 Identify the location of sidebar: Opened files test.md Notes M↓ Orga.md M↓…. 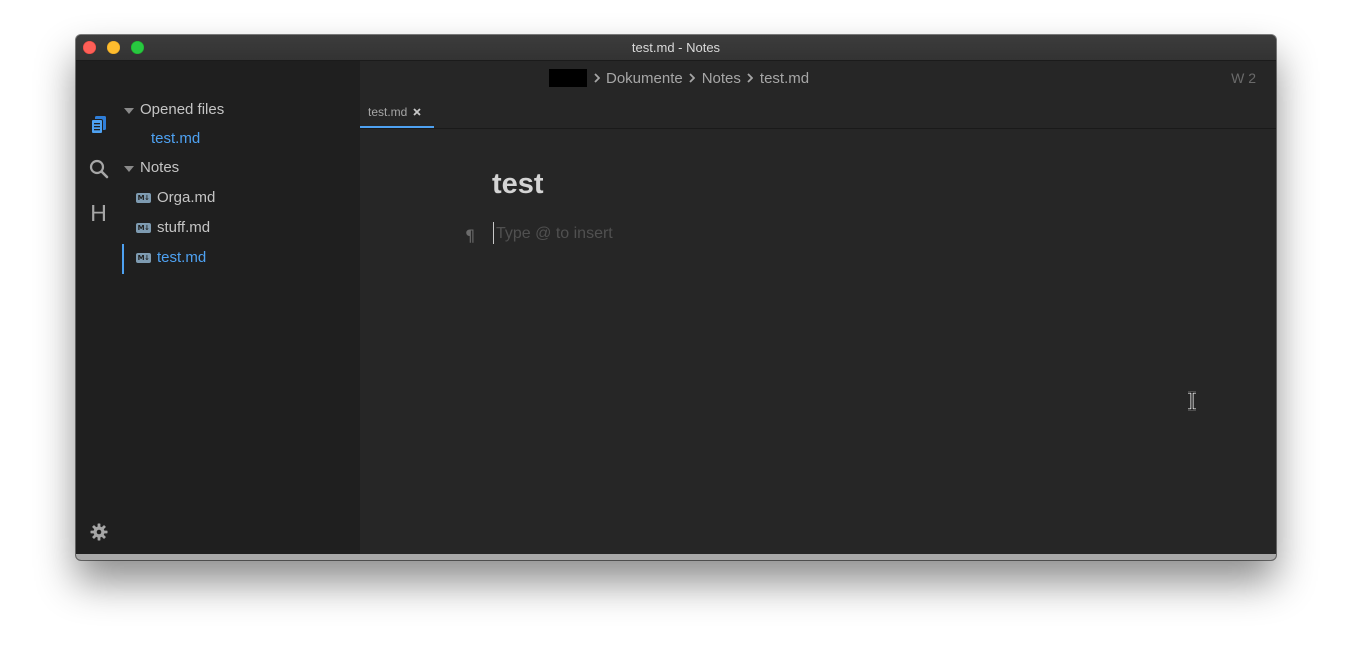
(240, 307).